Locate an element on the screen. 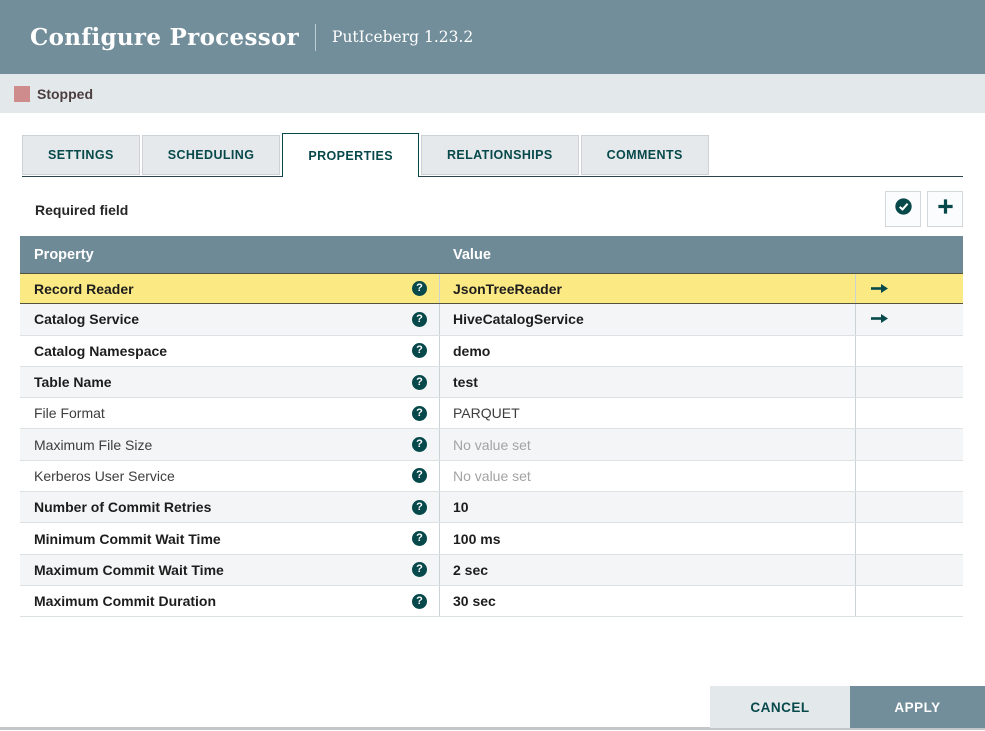  property-cell: Catalog Service ? is located at coordinates (230, 319).